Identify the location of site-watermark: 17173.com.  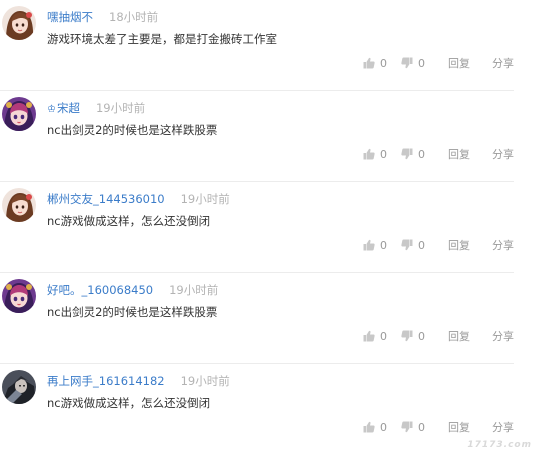
(499, 445).